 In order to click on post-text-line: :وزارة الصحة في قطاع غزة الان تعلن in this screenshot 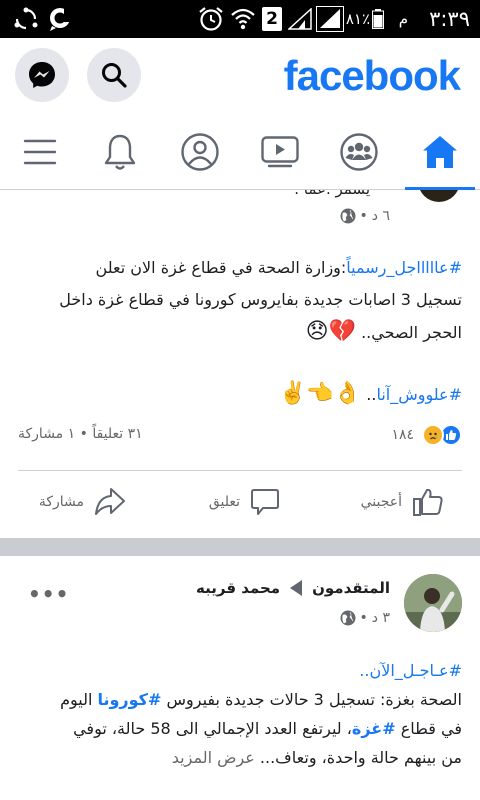, I will do `click(221, 267)`.